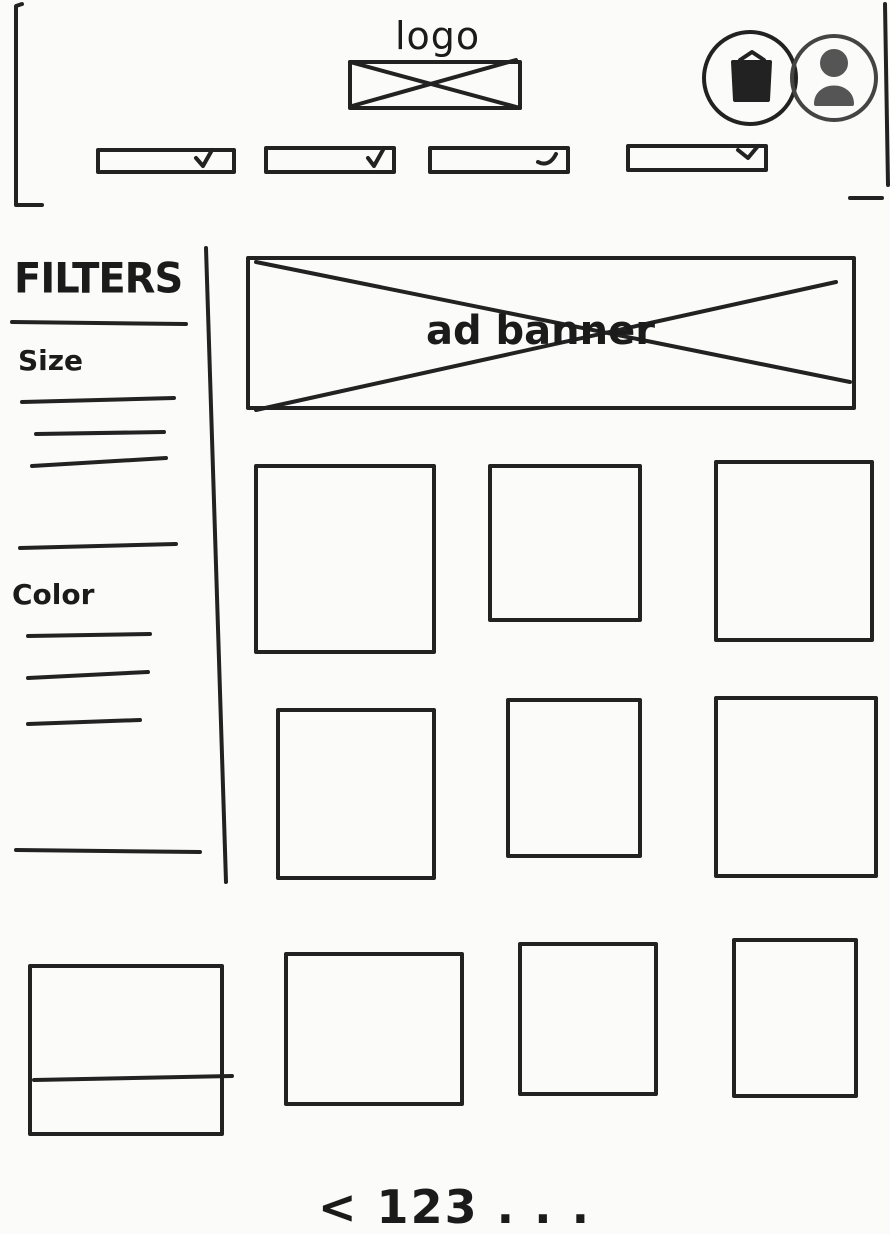 The width and height of the screenshot is (890, 1234). I want to click on size-filter-label: Size, so click(51, 360).